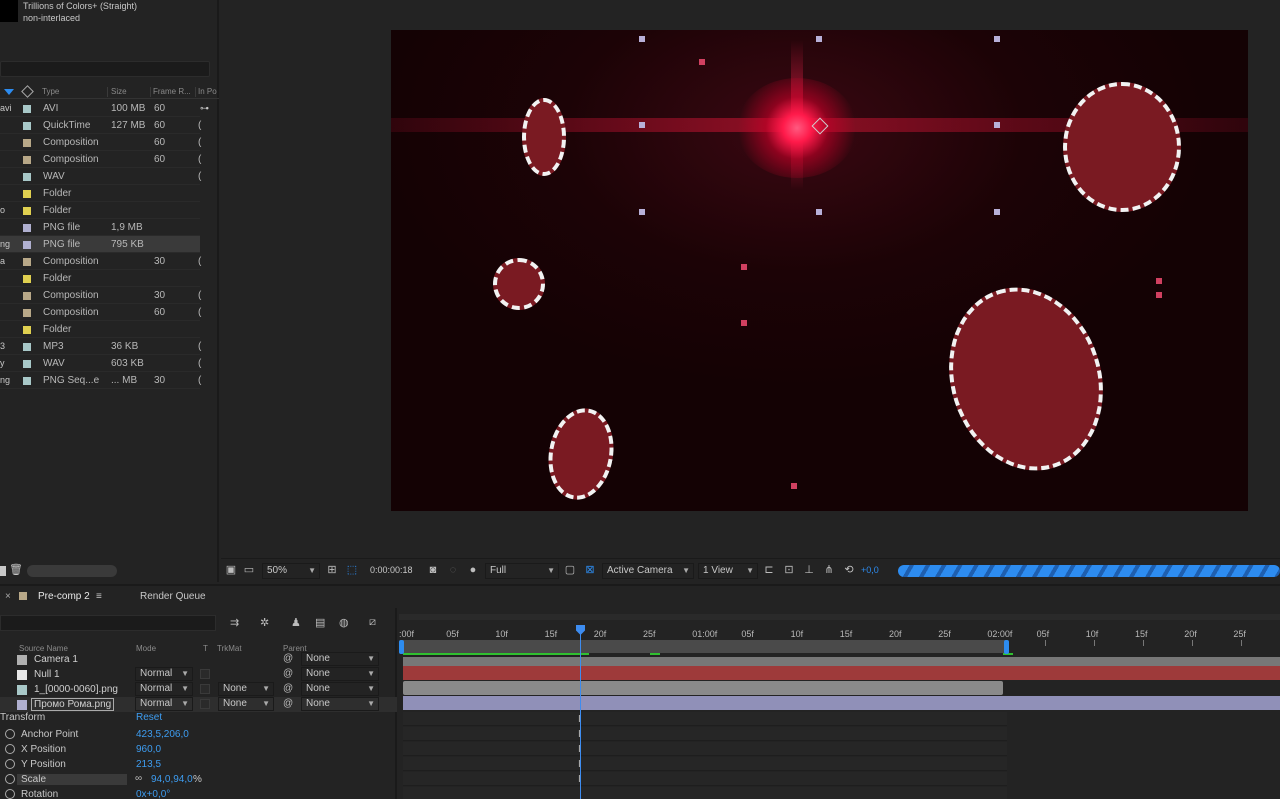 The width and height of the screenshot is (1280, 799). What do you see at coordinates (100, 108) in the screenshot?
I see `project-item-row: avi AVI 100 MB 60` at bounding box center [100, 108].